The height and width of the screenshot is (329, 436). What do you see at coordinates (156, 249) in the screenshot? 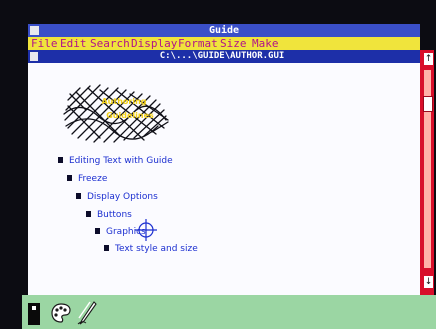
I see `outline-item-label: Text style and size` at bounding box center [156, 249].